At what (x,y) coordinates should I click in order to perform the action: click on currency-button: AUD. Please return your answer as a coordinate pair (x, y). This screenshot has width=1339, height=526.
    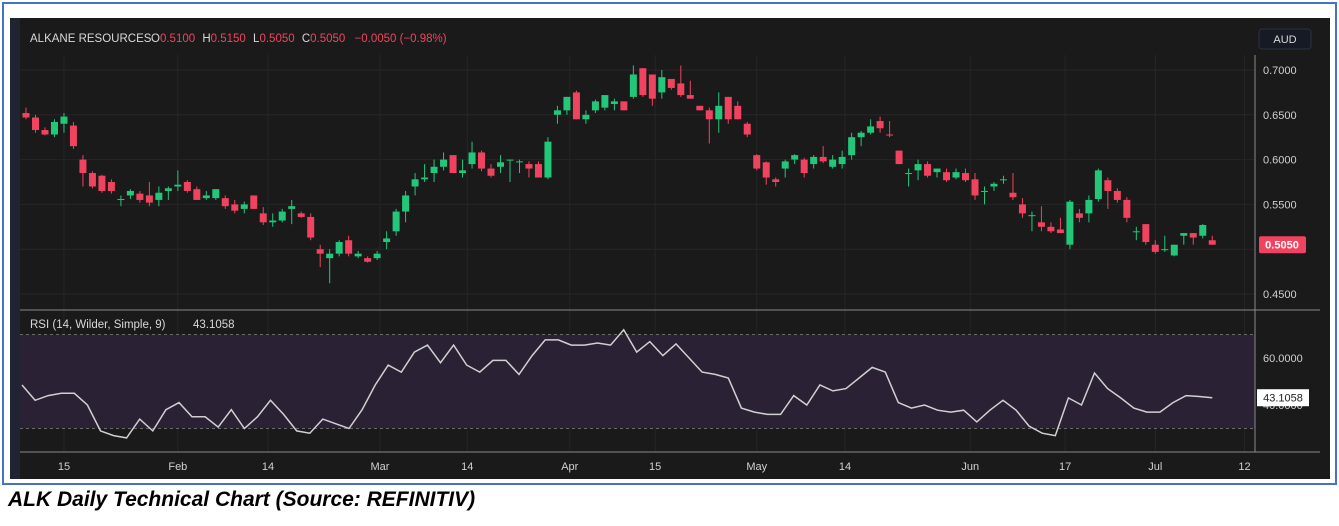
    Looking at the image, I should click on (1285, 39).